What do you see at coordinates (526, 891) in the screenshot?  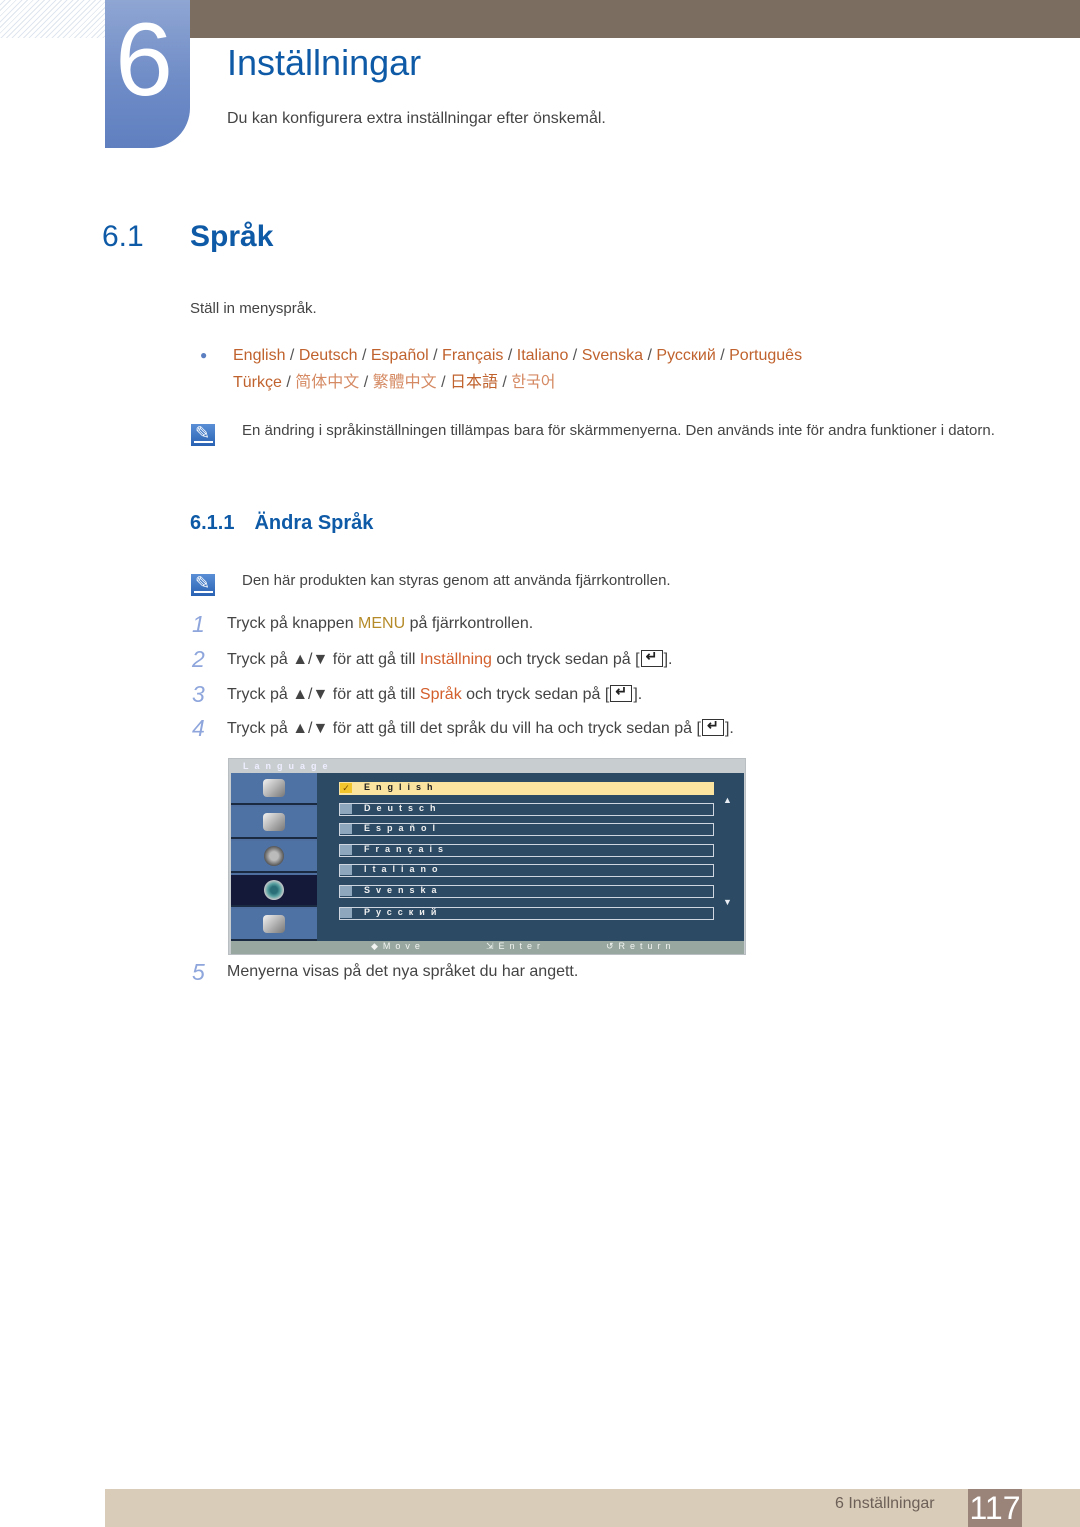 I see `osd-language-option: Svenska` at bounding box center [526, 891].